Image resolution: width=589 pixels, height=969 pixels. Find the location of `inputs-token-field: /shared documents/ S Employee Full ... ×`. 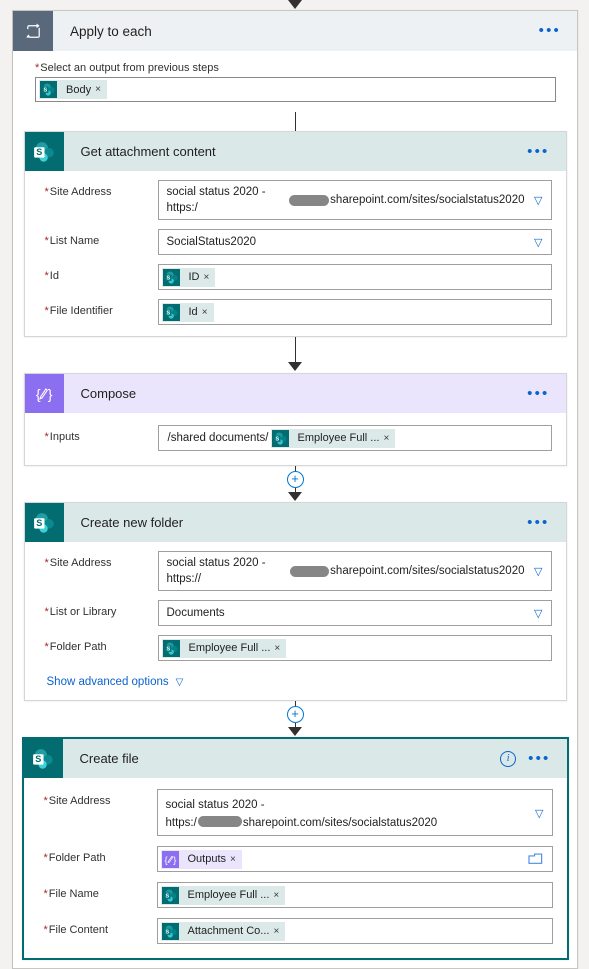

inputs-token-field: /shared documents/ S Employee Full ... × is located at coordinates (354, 438).